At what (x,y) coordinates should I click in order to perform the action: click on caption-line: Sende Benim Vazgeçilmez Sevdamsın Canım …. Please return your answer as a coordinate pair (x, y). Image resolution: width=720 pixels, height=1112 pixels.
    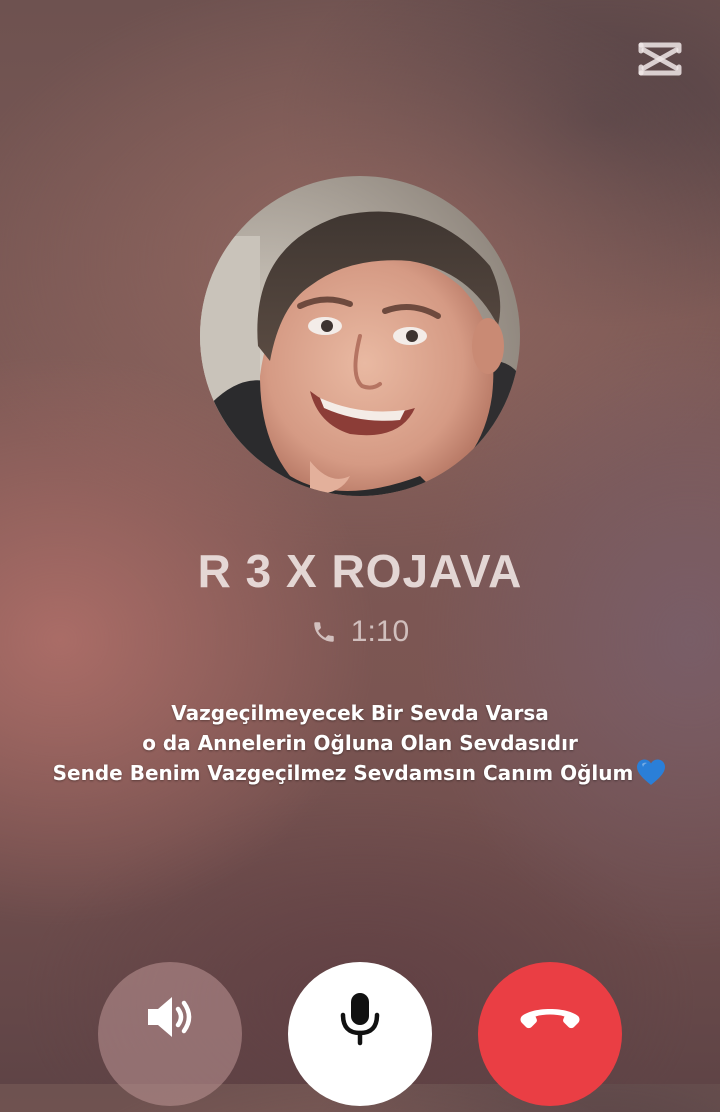
    Looking at the image, I should click on (360, 773).